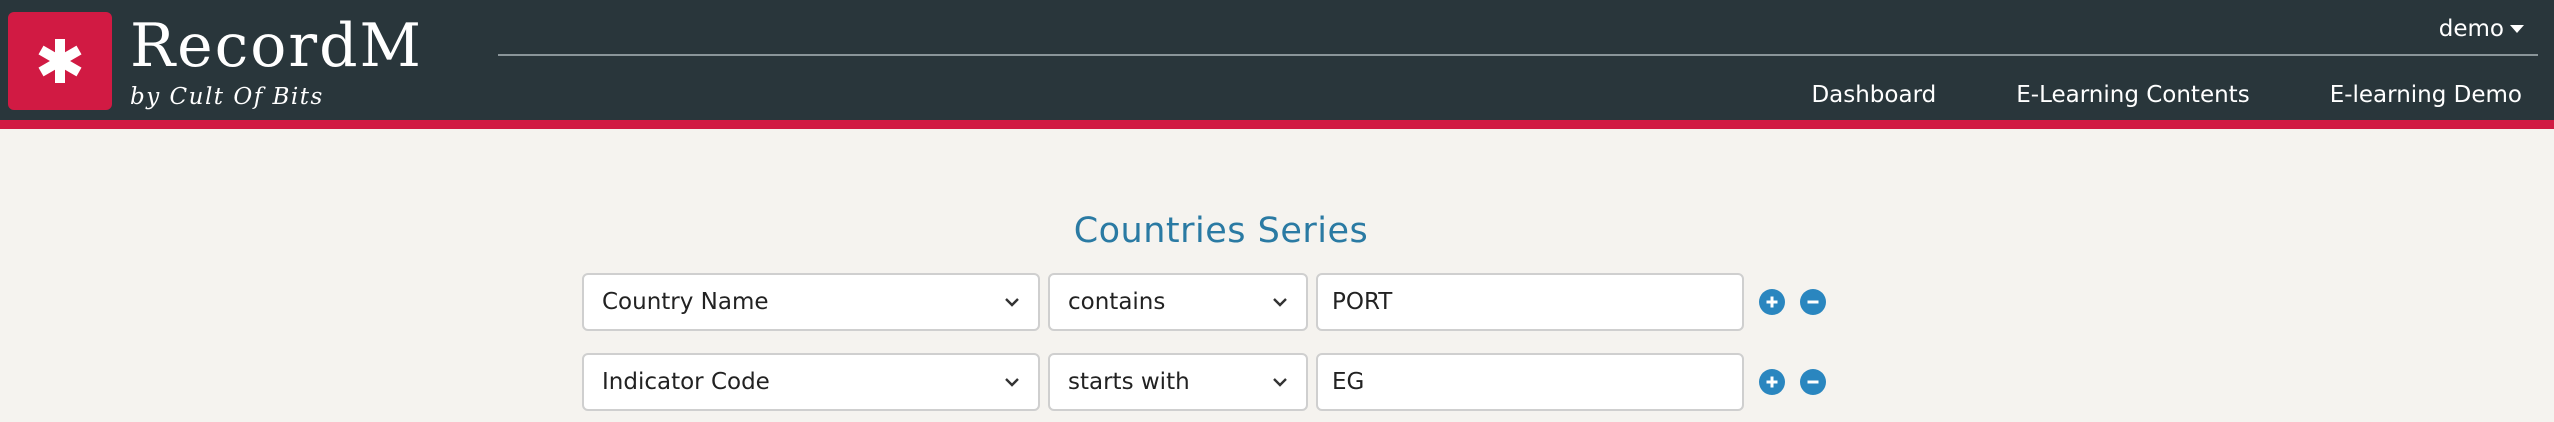  What do you see at coordinates (686, 382) in the screenshot?
I see `field-select-value: Indicator Code` at bounding box center [686, 382].